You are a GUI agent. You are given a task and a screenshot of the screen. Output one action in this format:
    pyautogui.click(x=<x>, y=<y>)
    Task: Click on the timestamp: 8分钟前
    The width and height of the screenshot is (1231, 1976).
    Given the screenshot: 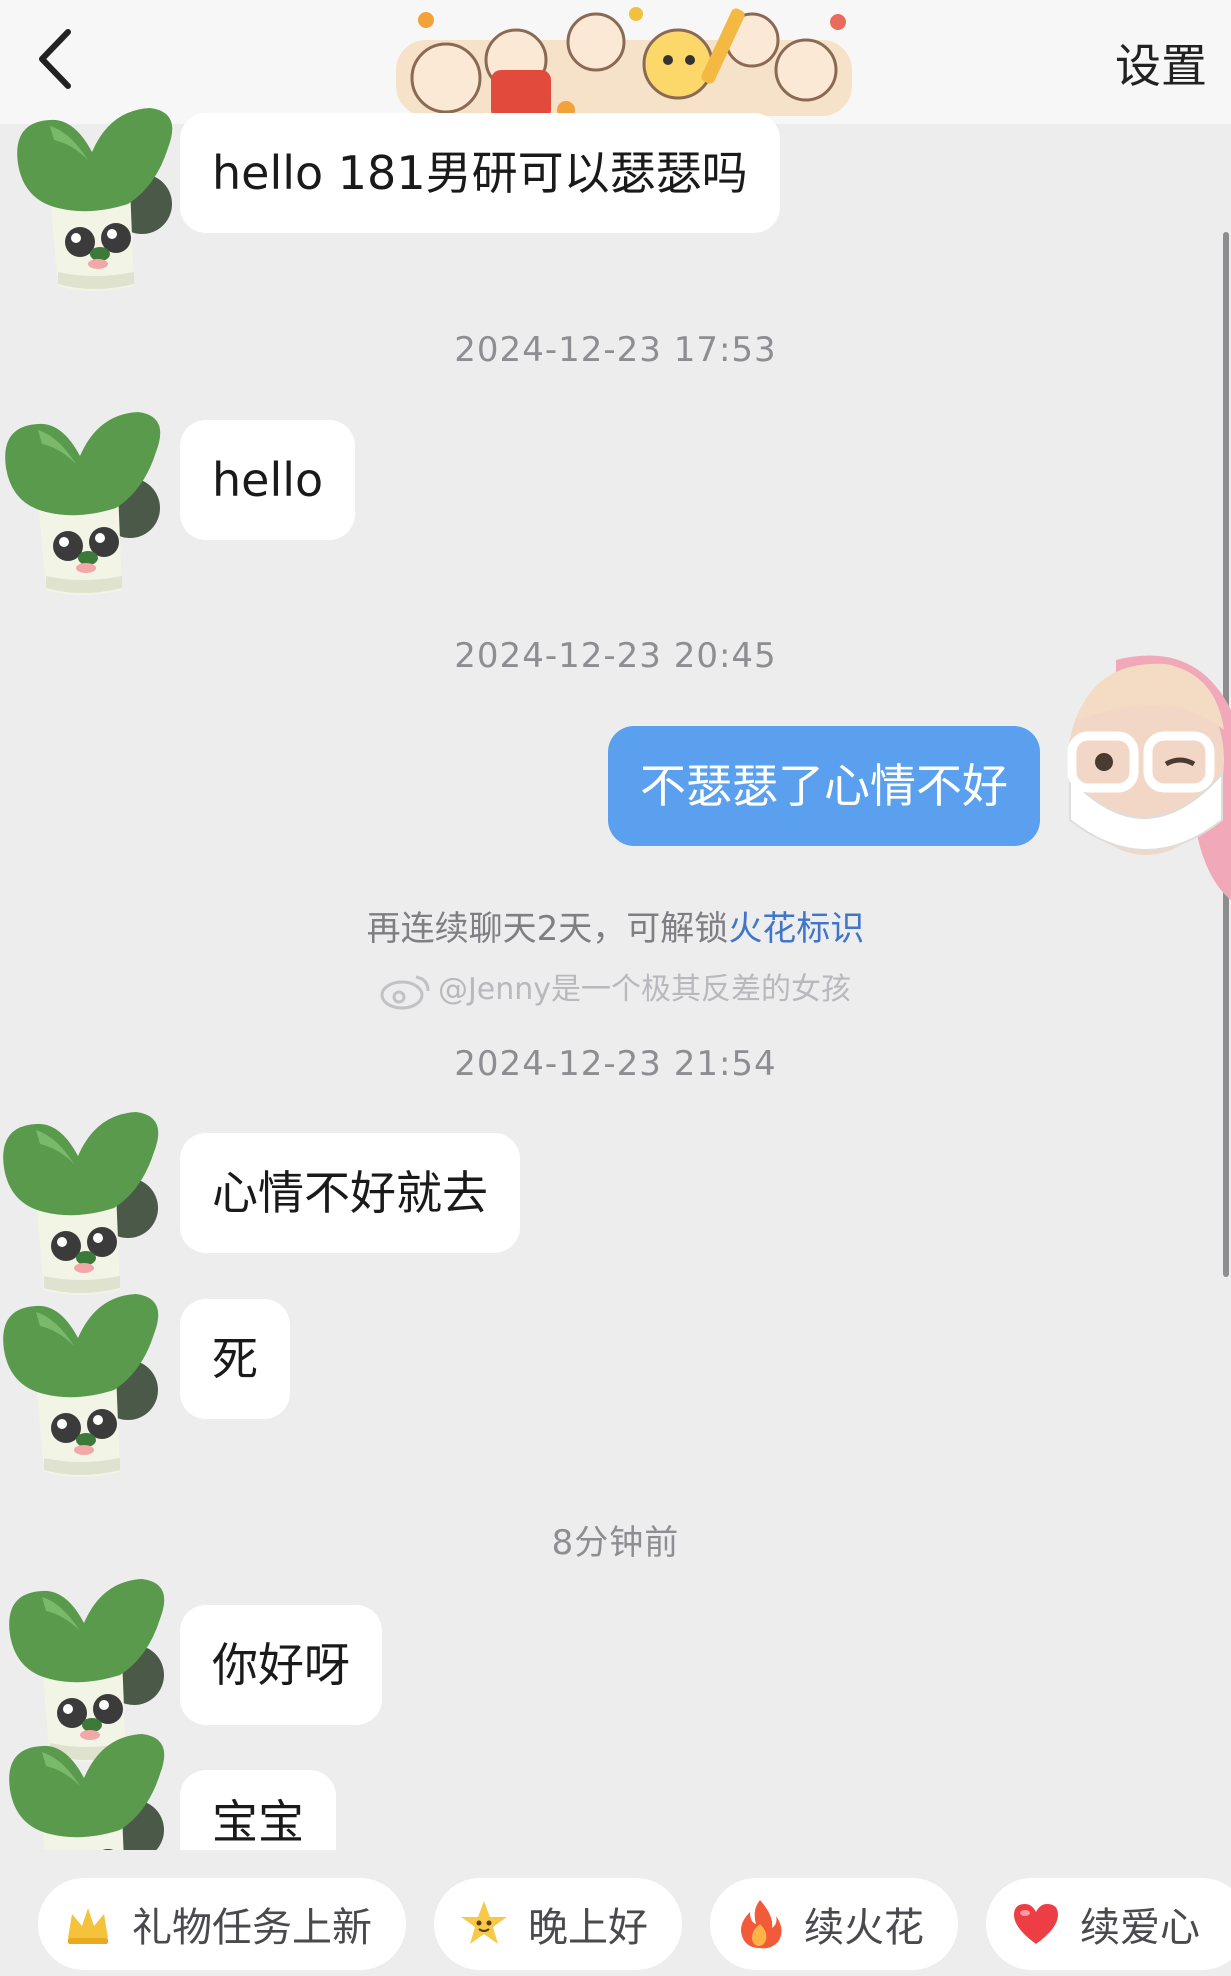 What is the action you would take?
    pyautogui.click(x=615, y=1543)
    